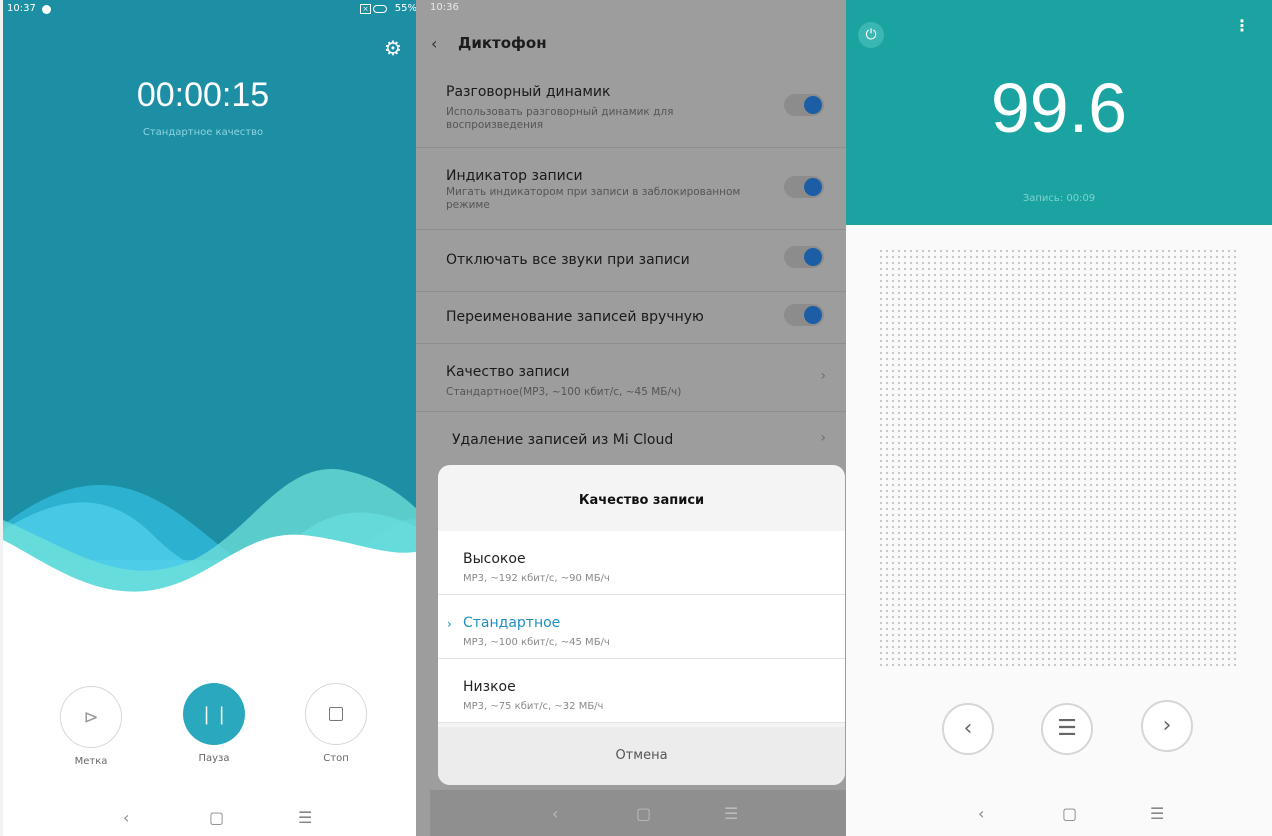 The image size is (1272, 836). I want to click on stop-icon, so click(336, 714).